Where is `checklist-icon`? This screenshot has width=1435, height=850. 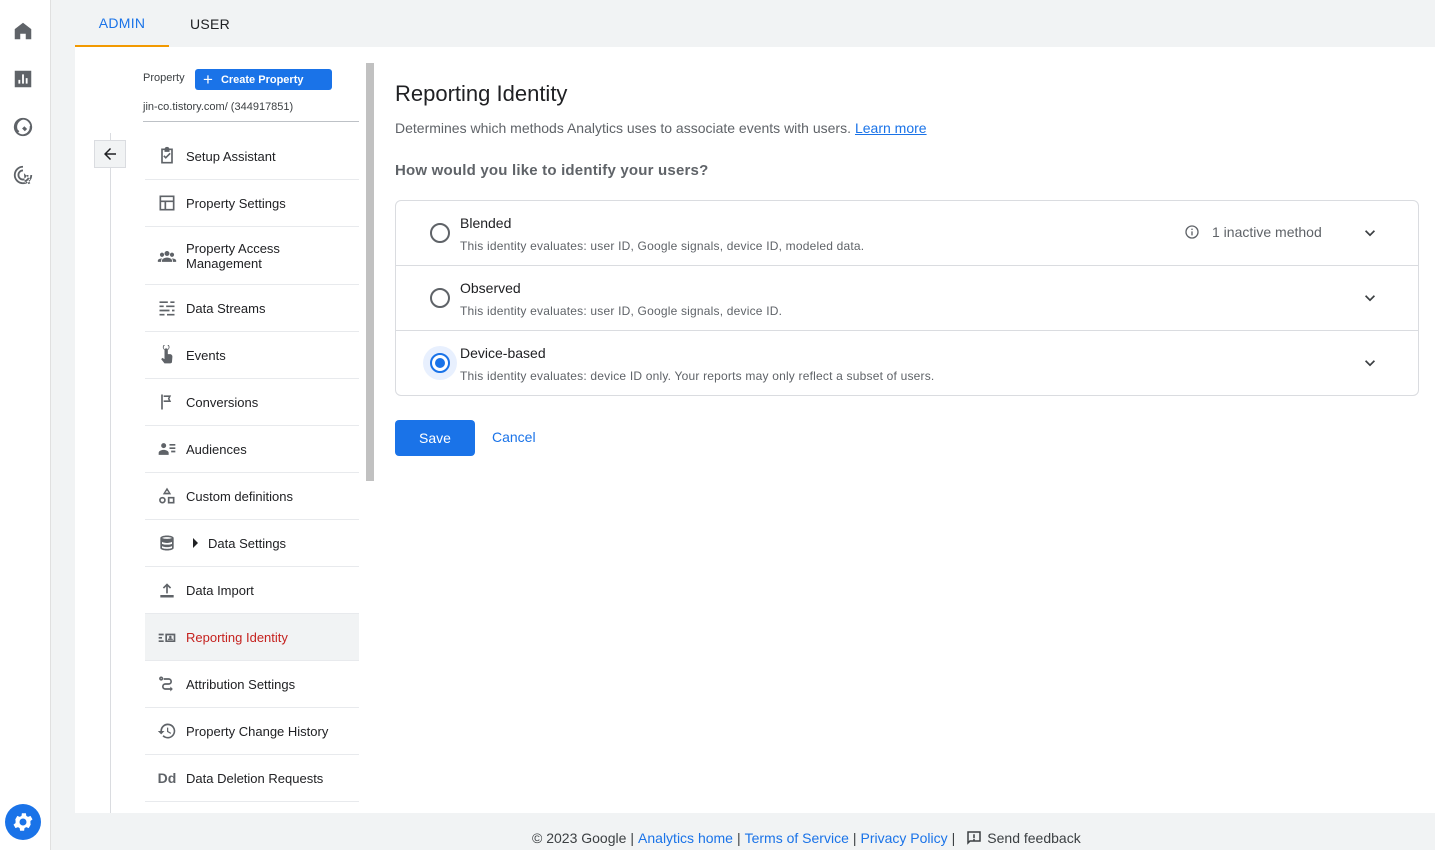 checklist-icon is located at coordinates (167, 156).